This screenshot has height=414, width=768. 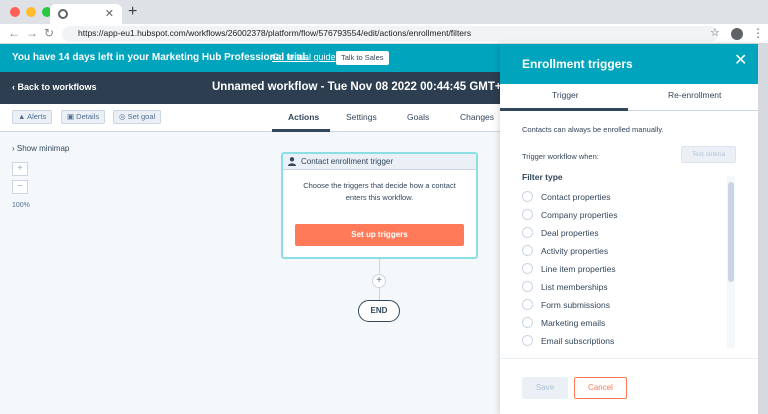 What do you see at coordinates (694, 95) in the screenshot?
I see `tab-re-enrollment: Re-enrollment` at bounding box center [694, 95].